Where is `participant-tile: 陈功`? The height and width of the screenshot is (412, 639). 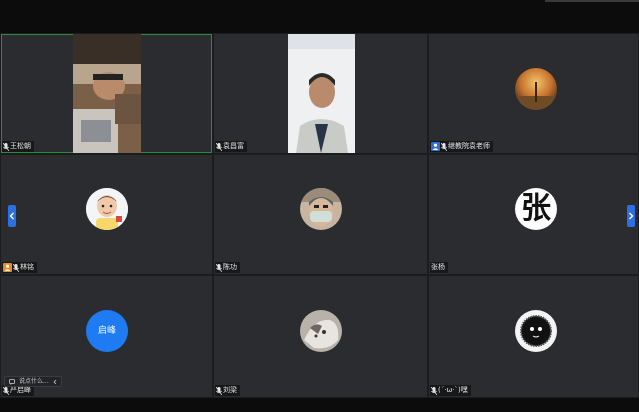 participant-tile: 陈功 is located at coordinates (320, 214).